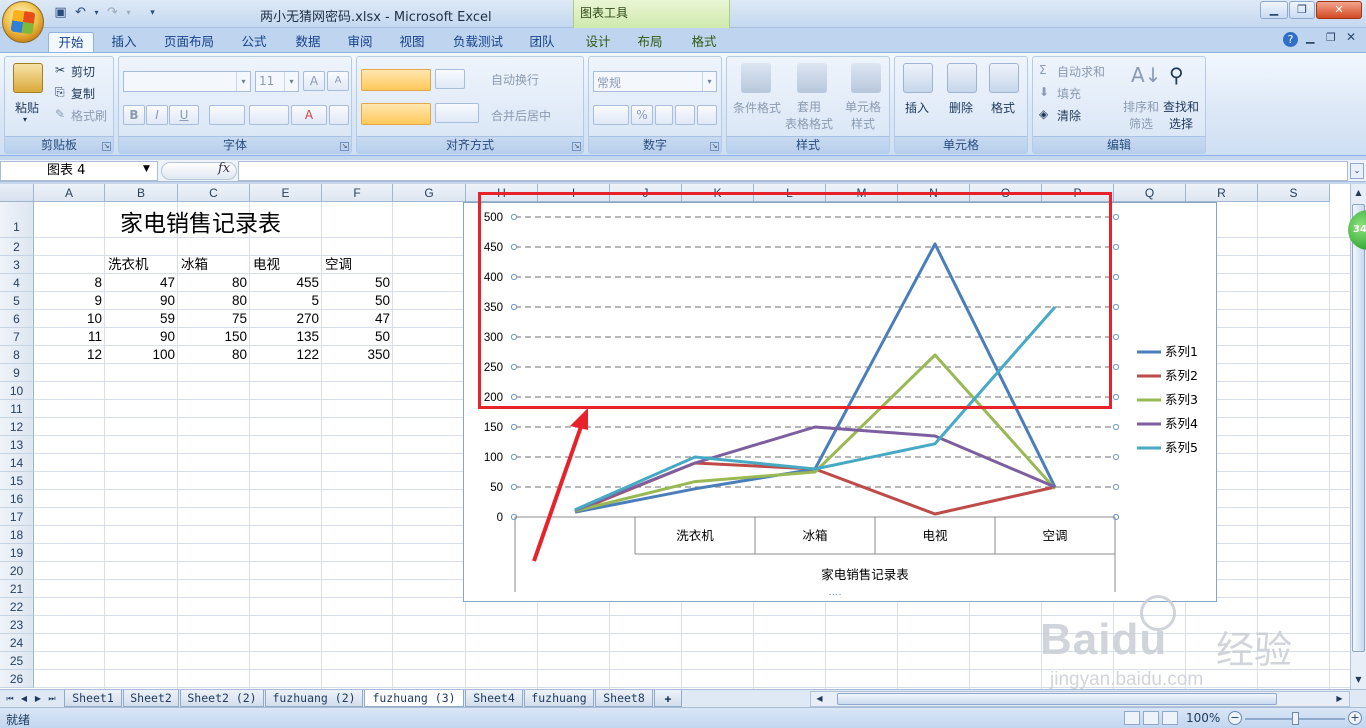 This screenshot has width=1366, height=728. I want to click on zoom-in-icon: +, so click(1355, 718).